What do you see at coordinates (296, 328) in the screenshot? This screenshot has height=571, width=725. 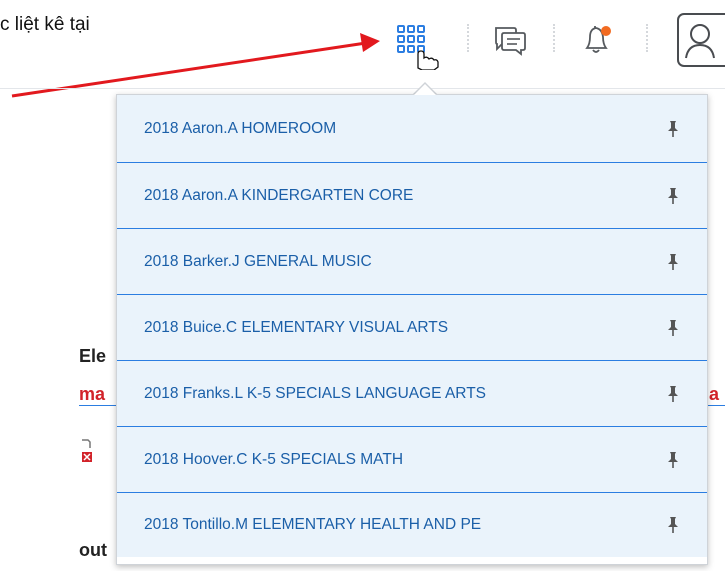 I see `course-link: 2018 Buice.C ELEMENTARY VISUAL ARTS` at bounding box center [296, 328].